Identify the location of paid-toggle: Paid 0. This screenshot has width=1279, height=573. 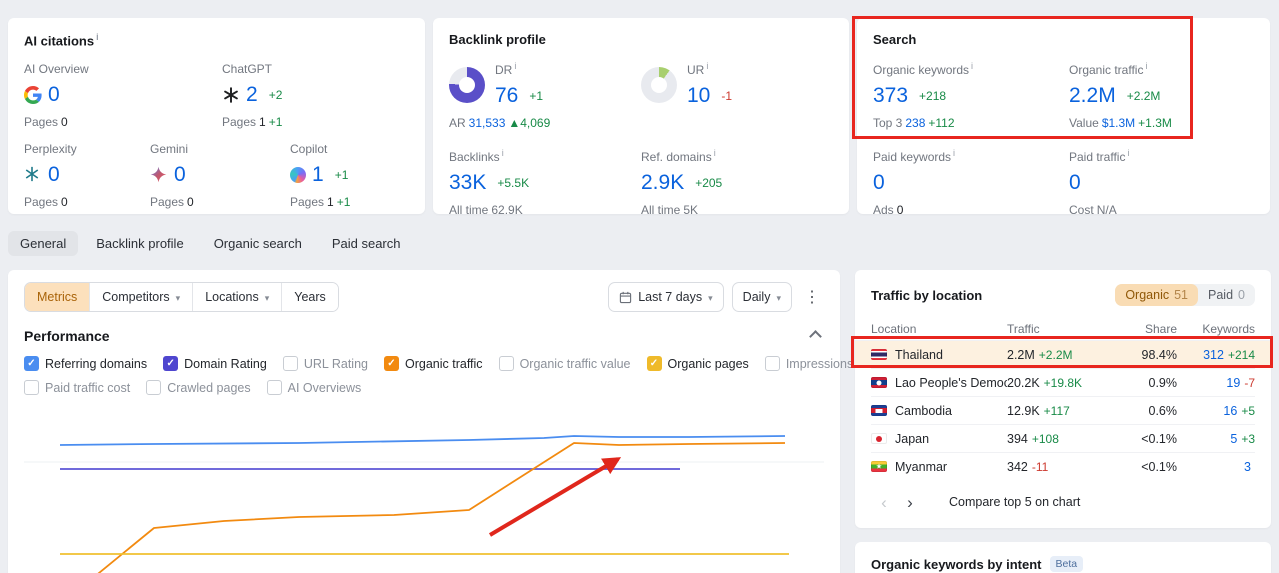
(1226, 295).